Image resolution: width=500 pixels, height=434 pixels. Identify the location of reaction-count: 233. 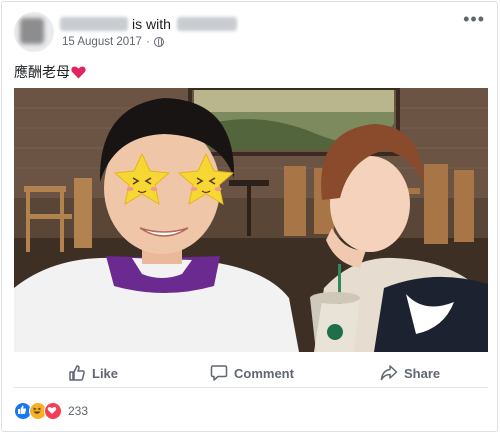
(78, 411).